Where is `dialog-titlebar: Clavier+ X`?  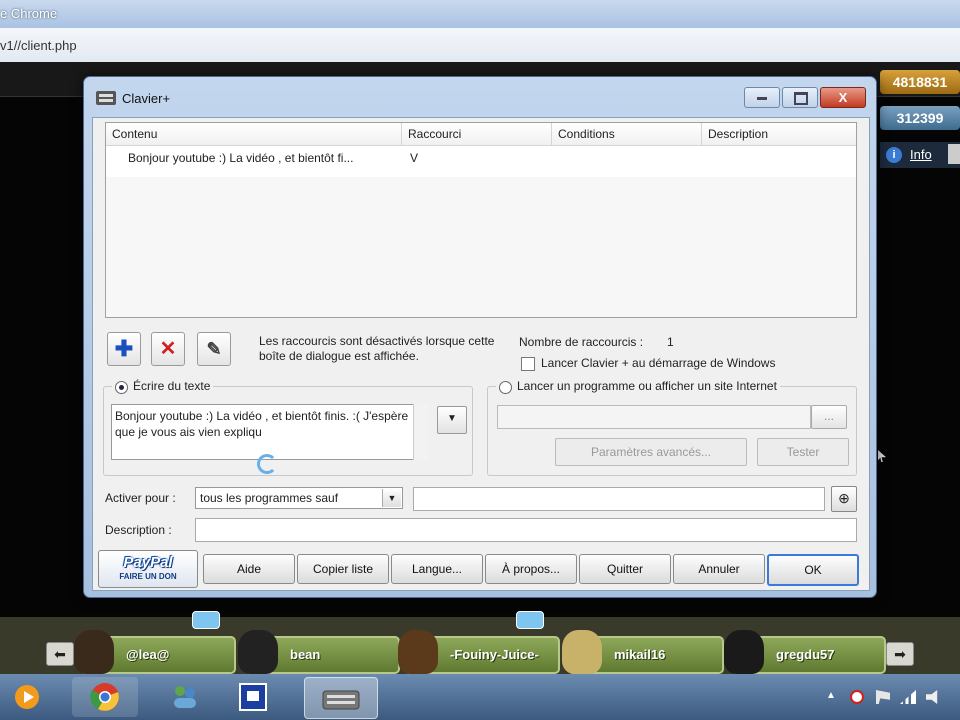 dialog-titlebar: Clavier+ X is located at coordinates (480, 97).